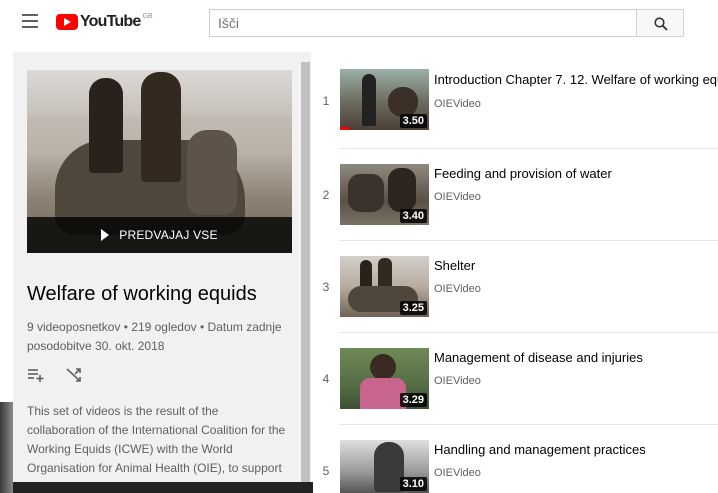 This screenshot has width=718, height=493. Describe the element at coordinates (168, 235) in the screenshot. I see `play-all-label: PREDVAJAJ VSE` at that location.